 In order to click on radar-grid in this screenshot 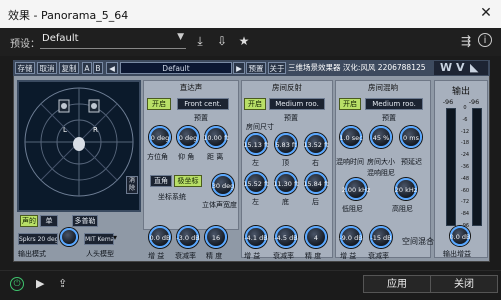, I will do `click(79, 142)`.